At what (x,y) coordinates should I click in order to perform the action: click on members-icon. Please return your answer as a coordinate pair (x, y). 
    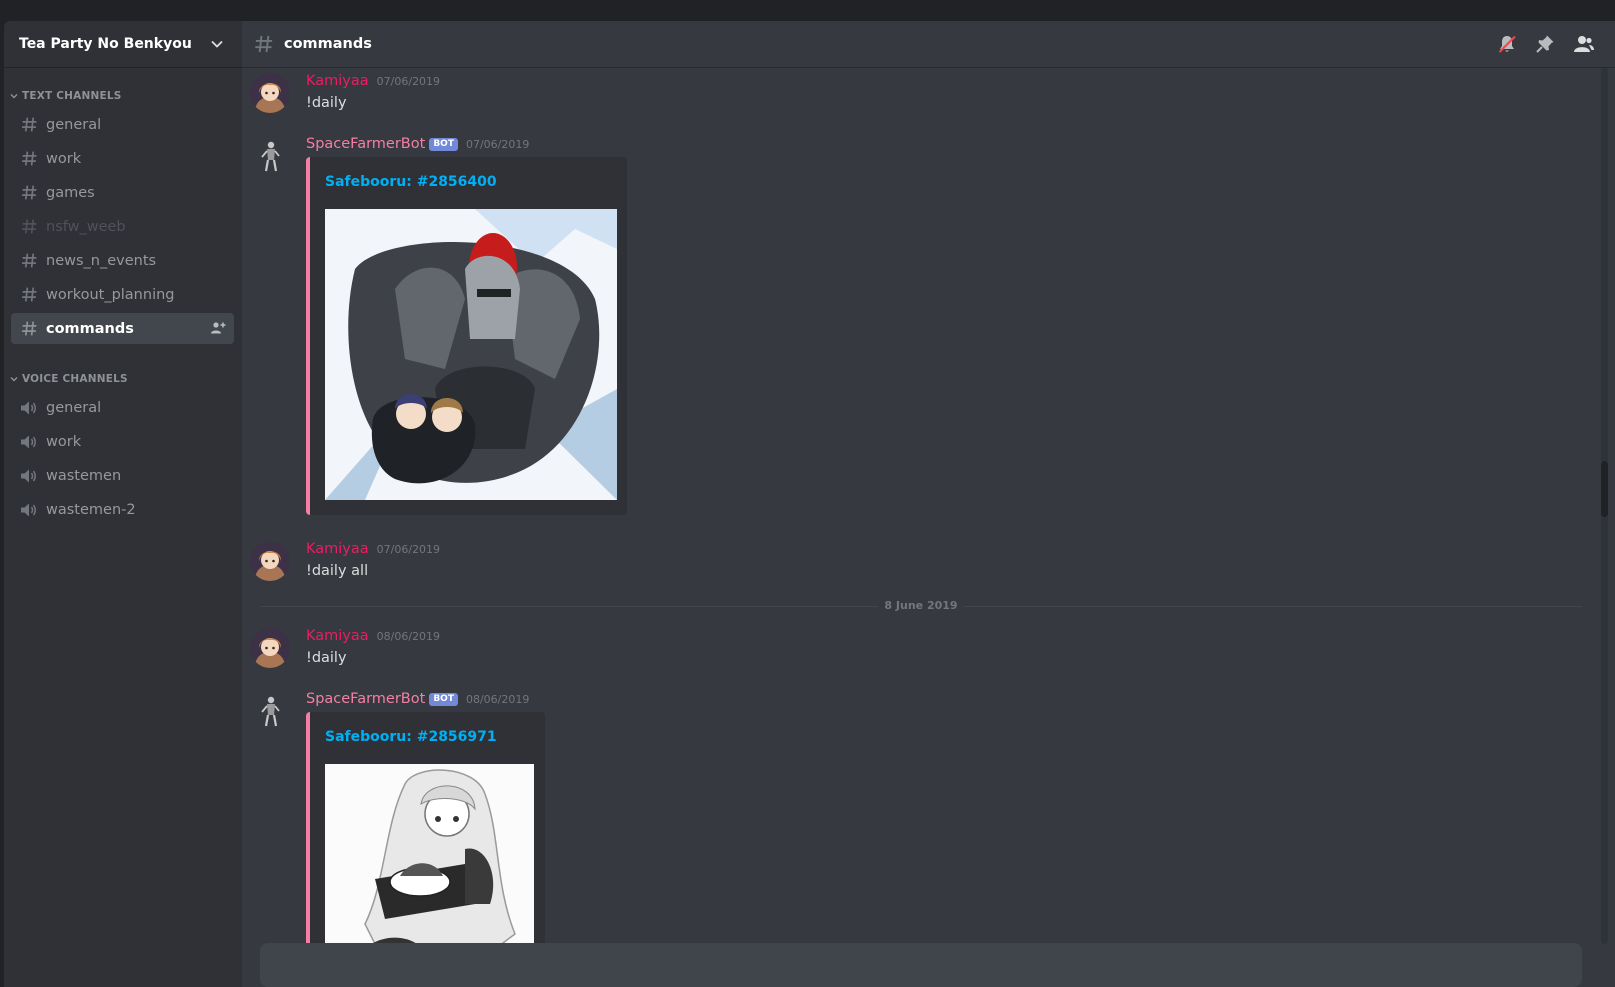
    Looking at the image, I should click on (1584, 44).